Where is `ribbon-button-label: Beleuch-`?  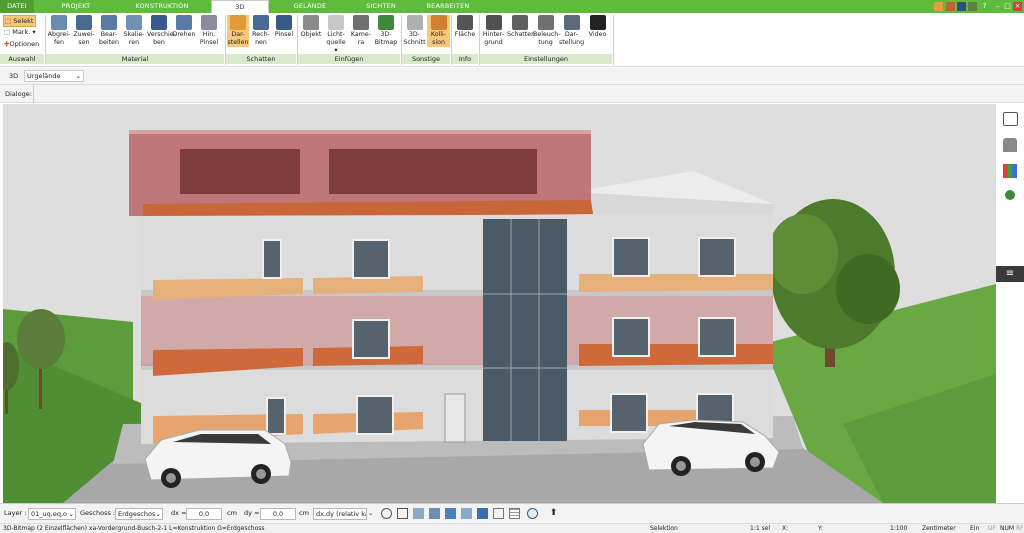 ribbon-button-label: Beleuch- is located at coordinates (547, 34).